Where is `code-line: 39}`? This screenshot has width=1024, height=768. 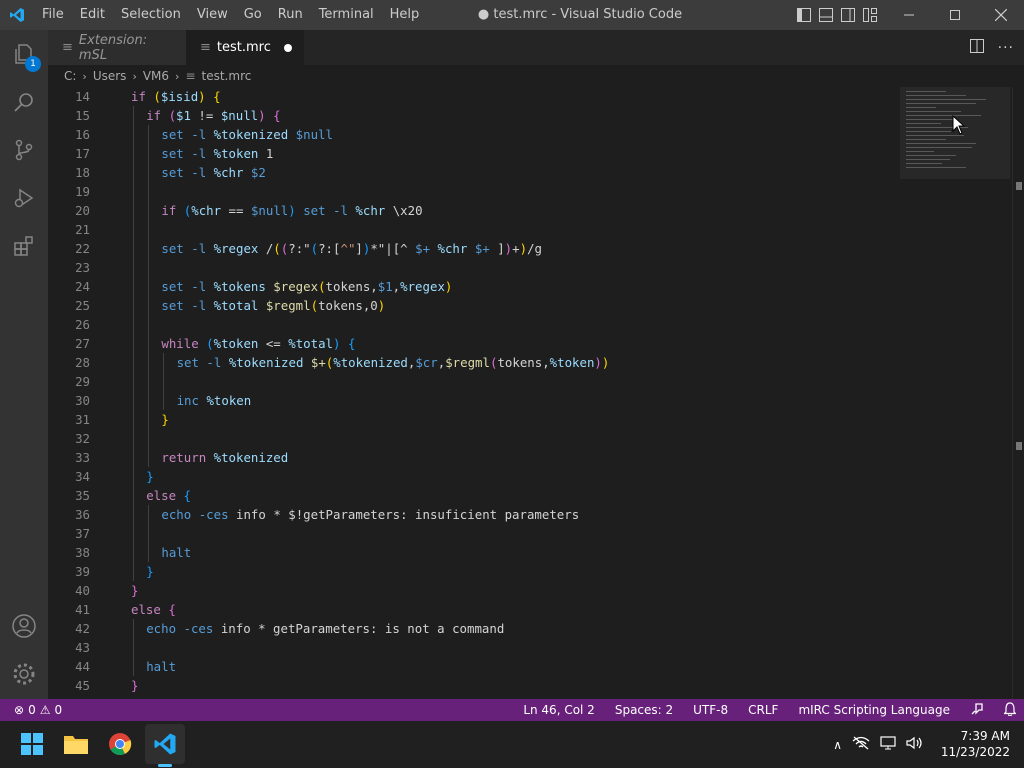 code-line: 39} is located at coordinates (473, 571).